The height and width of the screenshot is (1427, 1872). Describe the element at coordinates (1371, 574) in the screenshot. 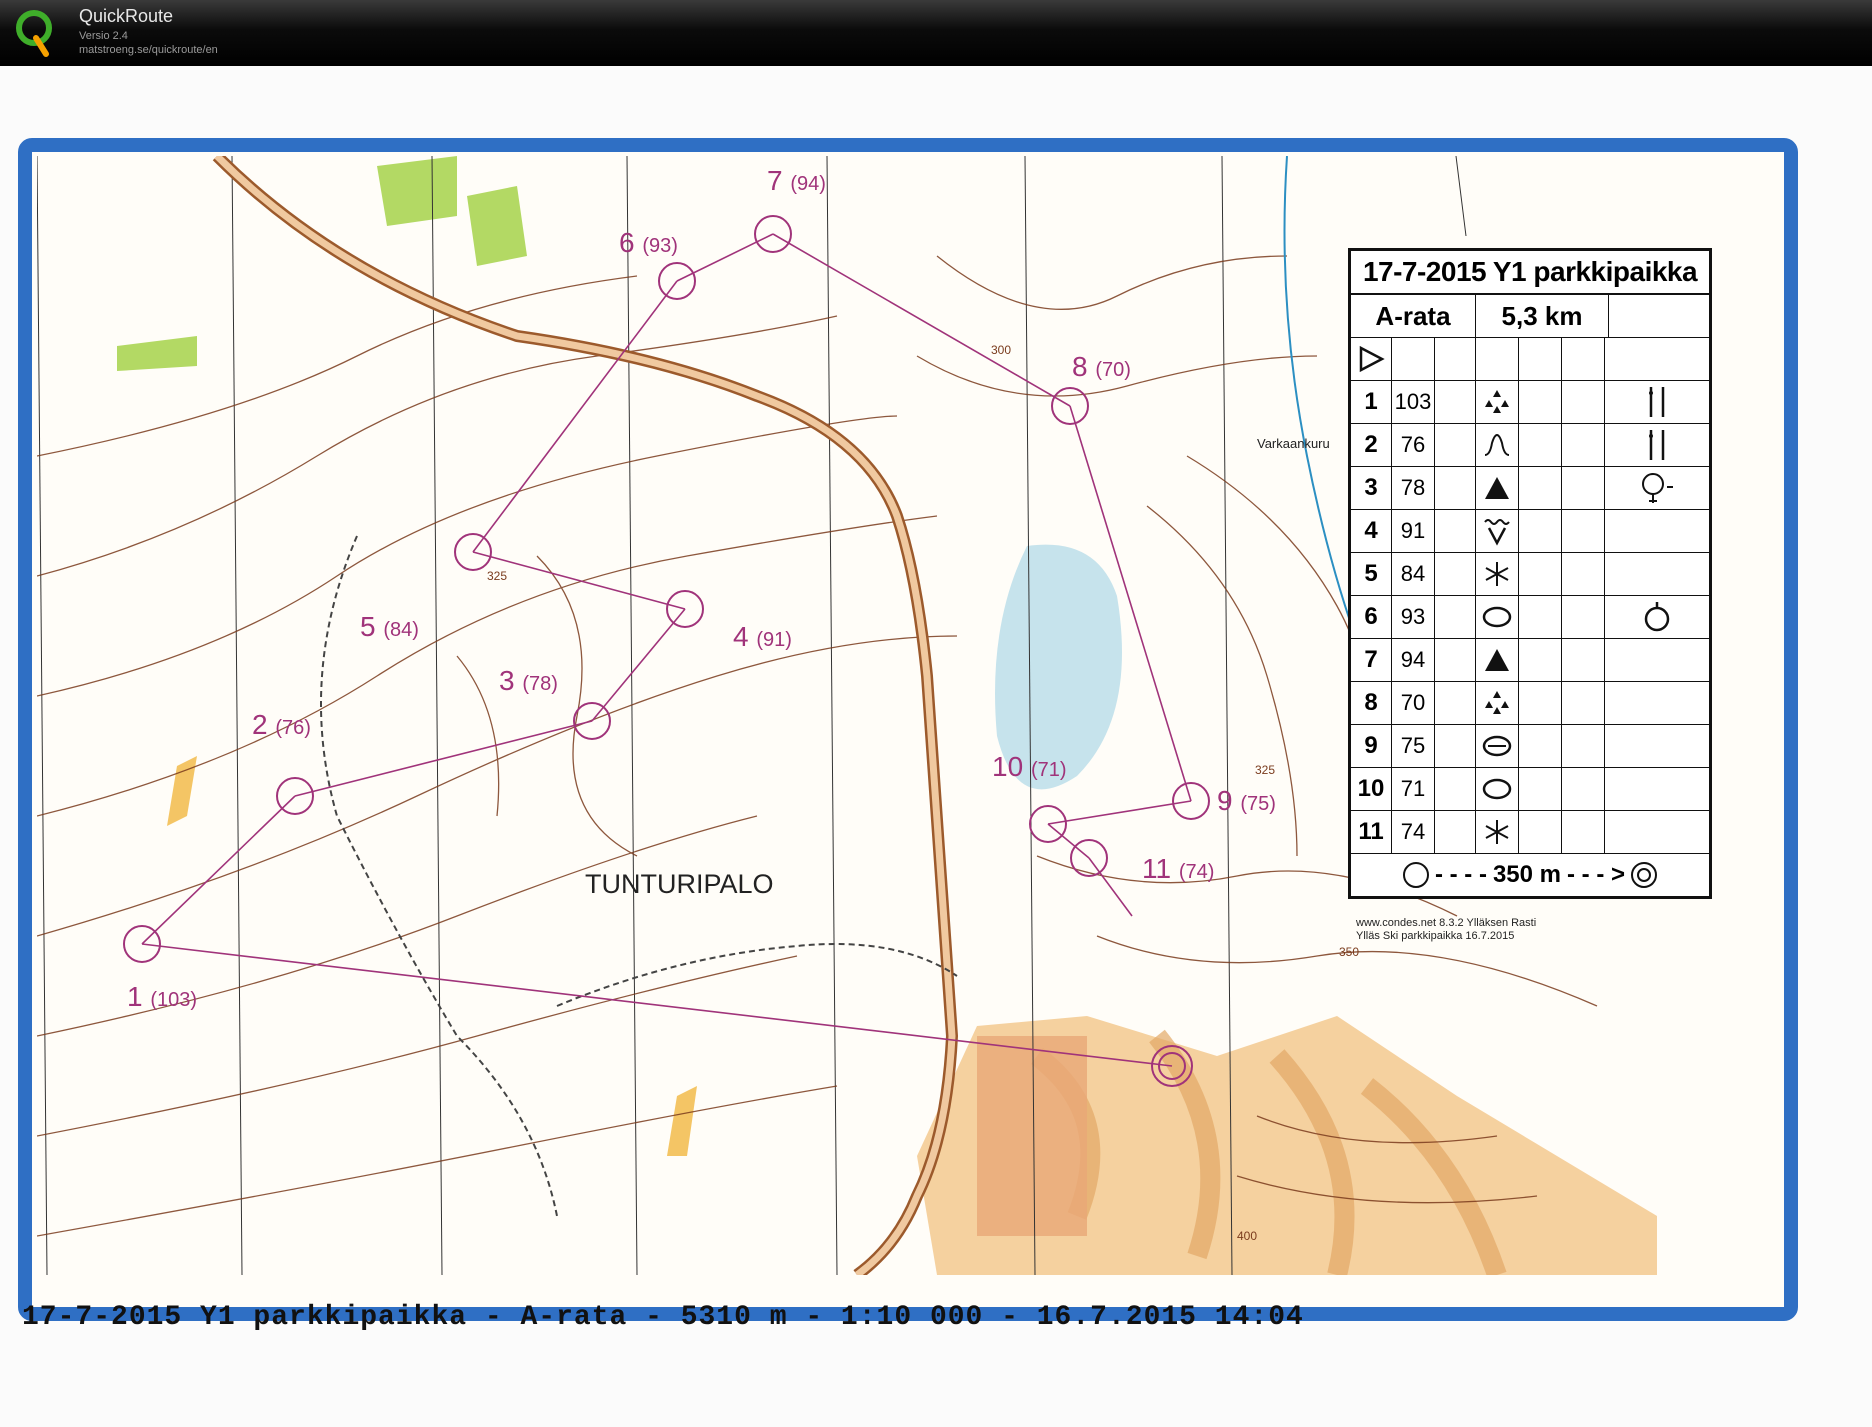

I see `control-number: 5` at that location.